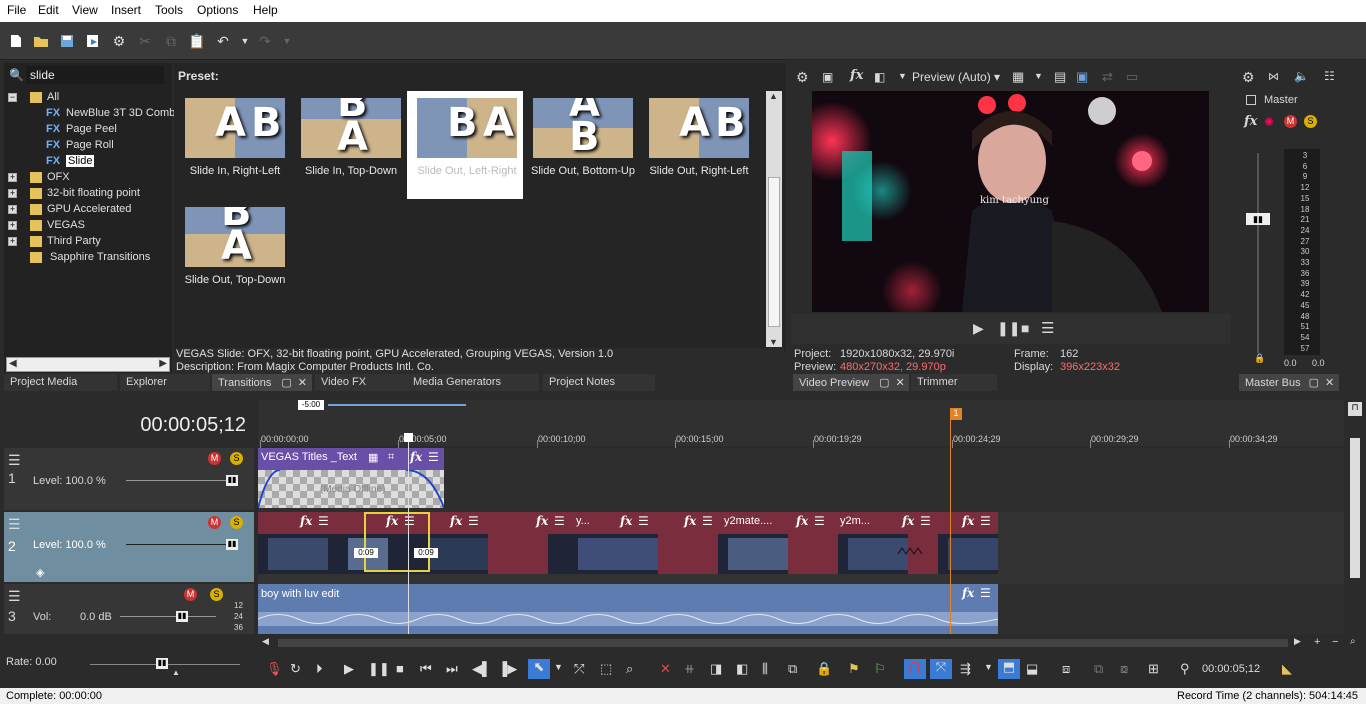 The width and height of the screenshot is (1366, 704). What do you see at coordinates (854, 669) in the screenshot?
I see `insert-marker-icon: ⚑` at bounding box center [854, 669].